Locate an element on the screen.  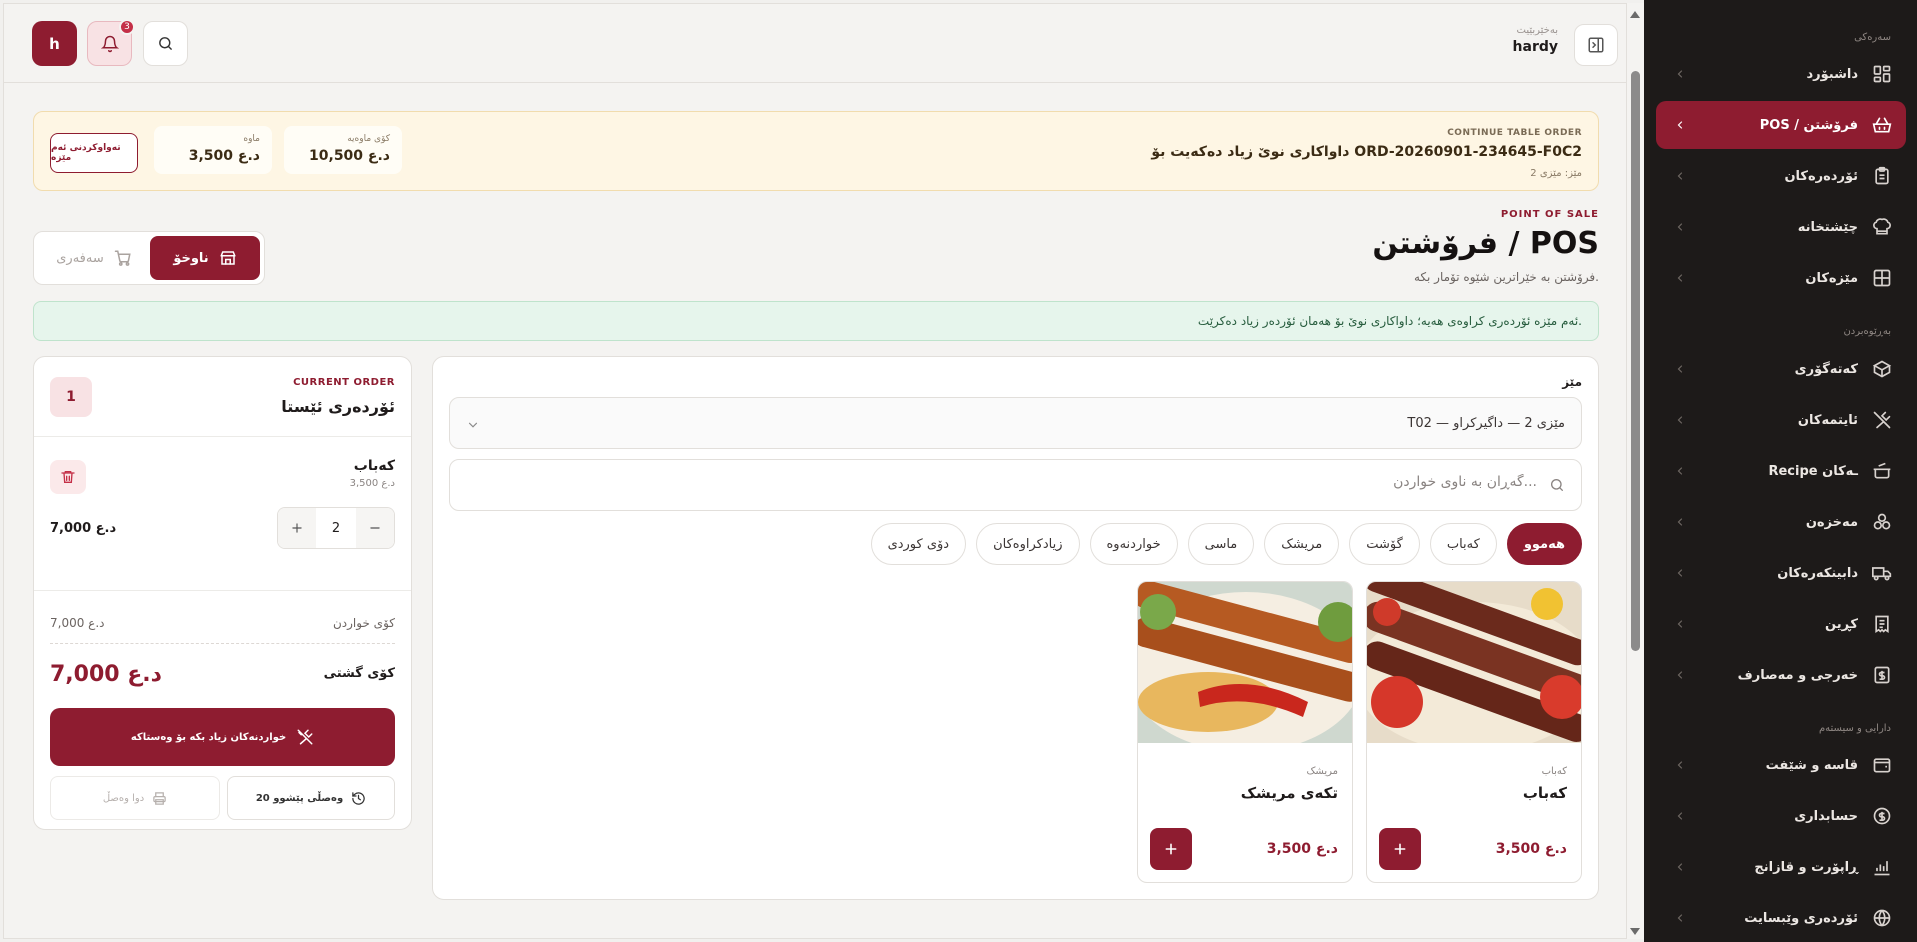
notifications-button: 3 is located at coordinates (111, 42).